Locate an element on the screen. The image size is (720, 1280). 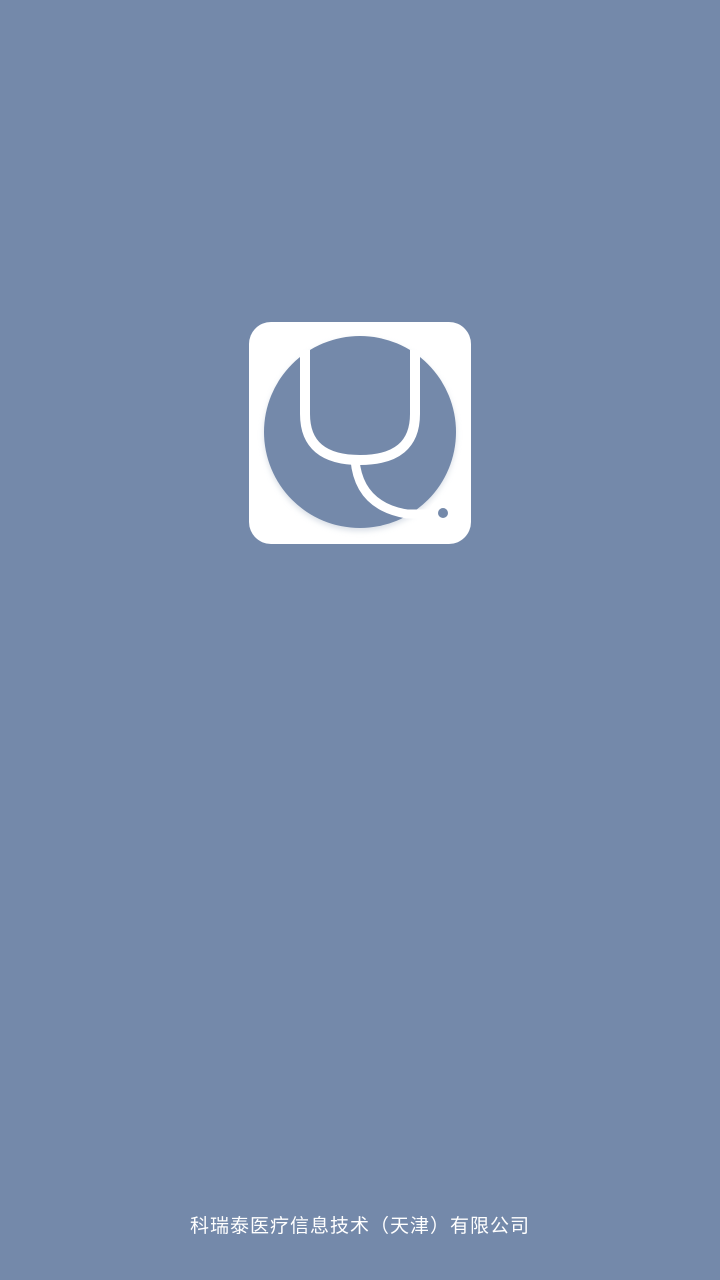
stethoscope-icon is located at coordinates (360, 433).